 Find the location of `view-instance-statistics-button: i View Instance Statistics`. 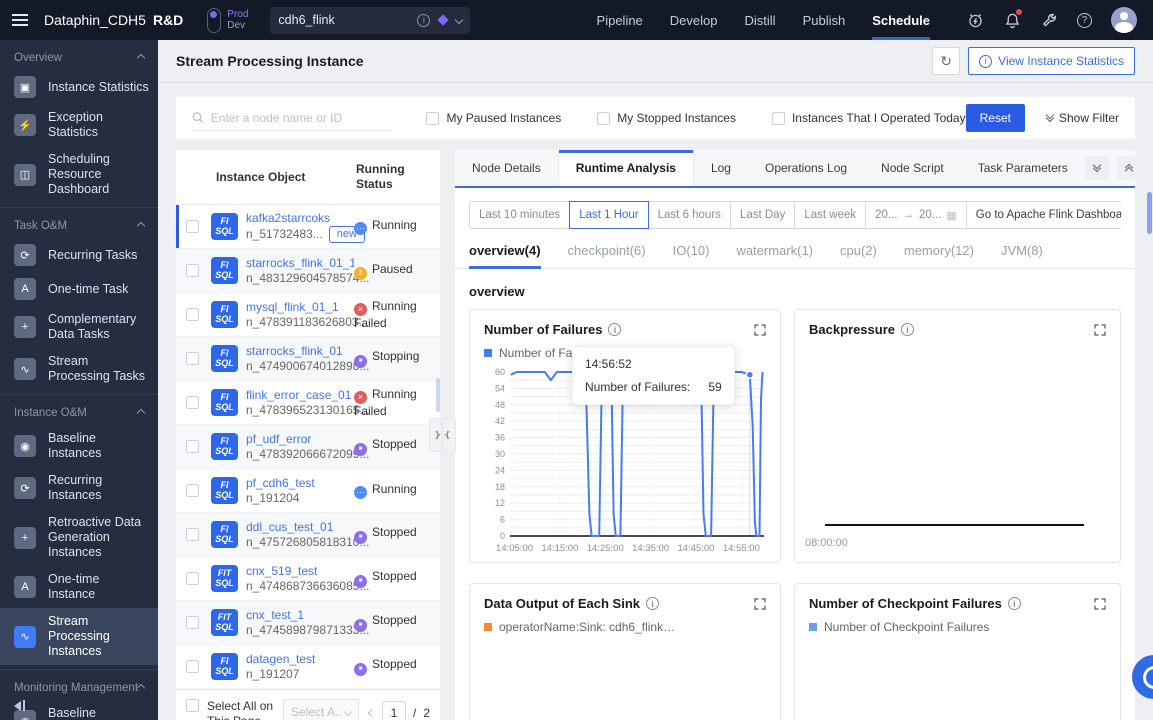

view-instance-statistics-button: i View Instance Statistics is located at coordinates (1051, 61).